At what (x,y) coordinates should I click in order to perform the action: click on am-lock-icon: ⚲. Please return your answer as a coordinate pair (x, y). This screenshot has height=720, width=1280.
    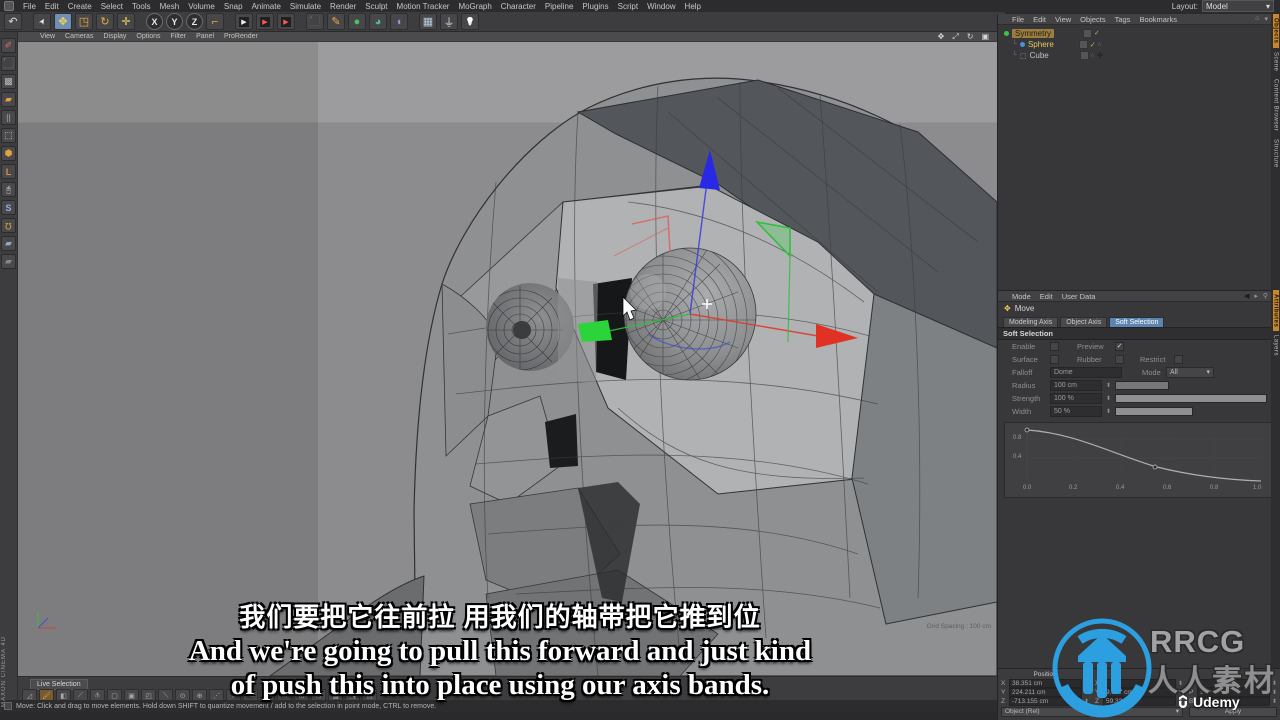
    Looking at the image, I should click on (1265, 296).